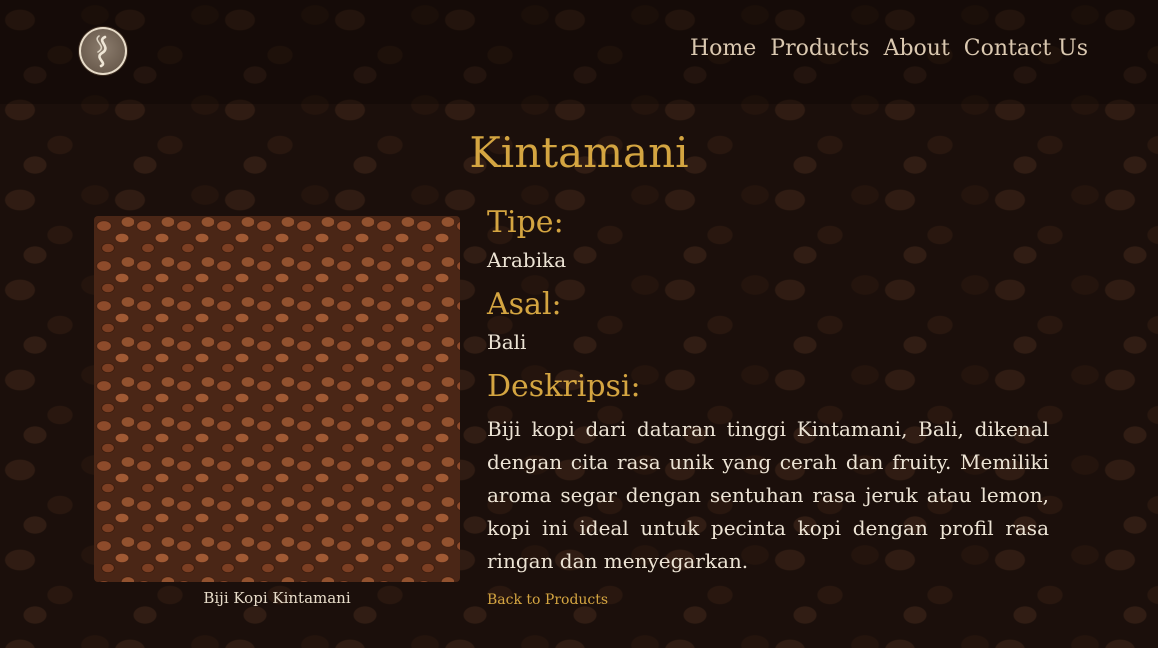 This screenshot has width=1158, height=648. I want to click on nav-about-link: About, so click(917, 48).